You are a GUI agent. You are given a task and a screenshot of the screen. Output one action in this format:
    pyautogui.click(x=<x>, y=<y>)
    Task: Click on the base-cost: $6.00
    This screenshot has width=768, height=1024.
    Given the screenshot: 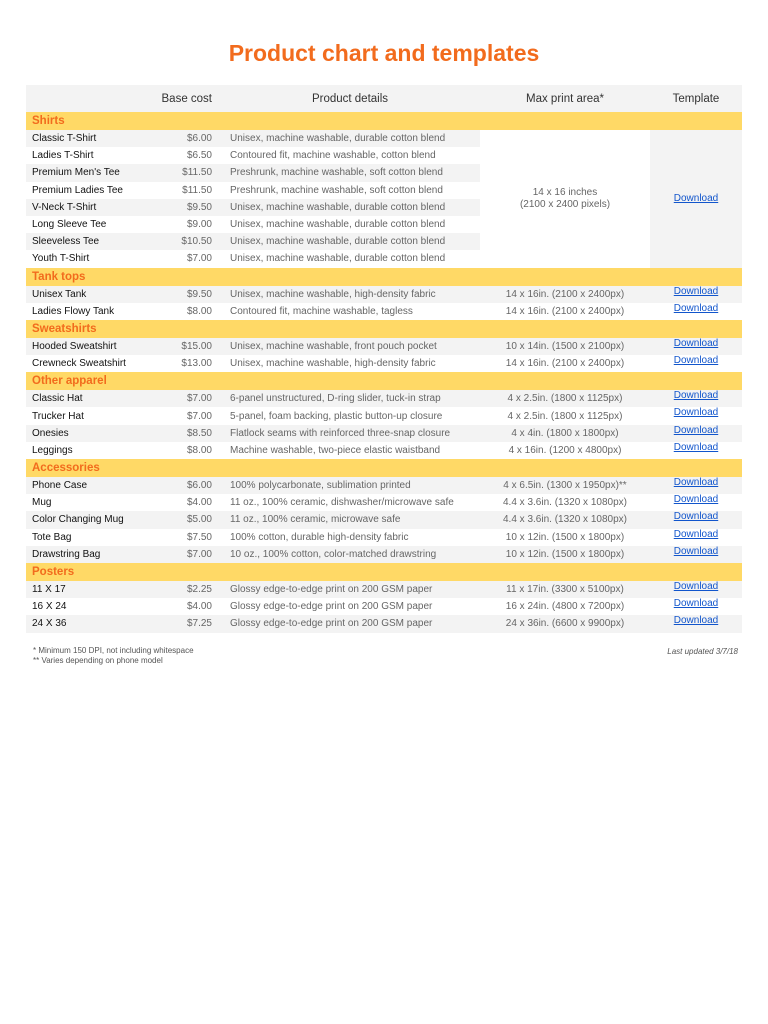 What is the action you would take?
    pyautogui.click(x=180, y=486)
    